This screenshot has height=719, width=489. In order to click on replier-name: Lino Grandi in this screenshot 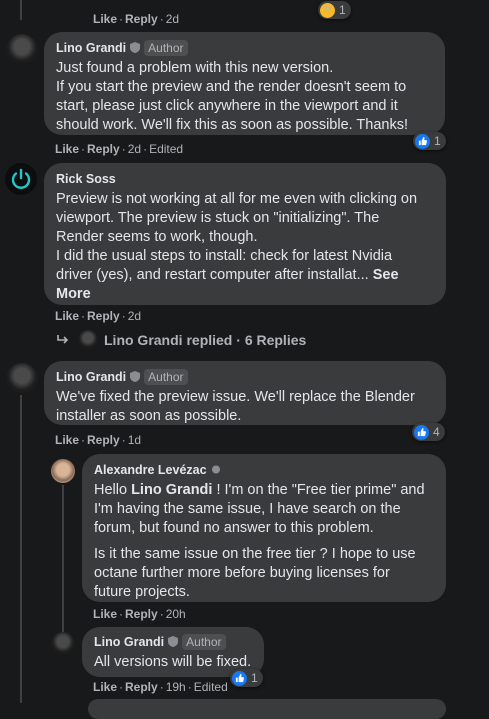, I will do `click(143, 340)`.